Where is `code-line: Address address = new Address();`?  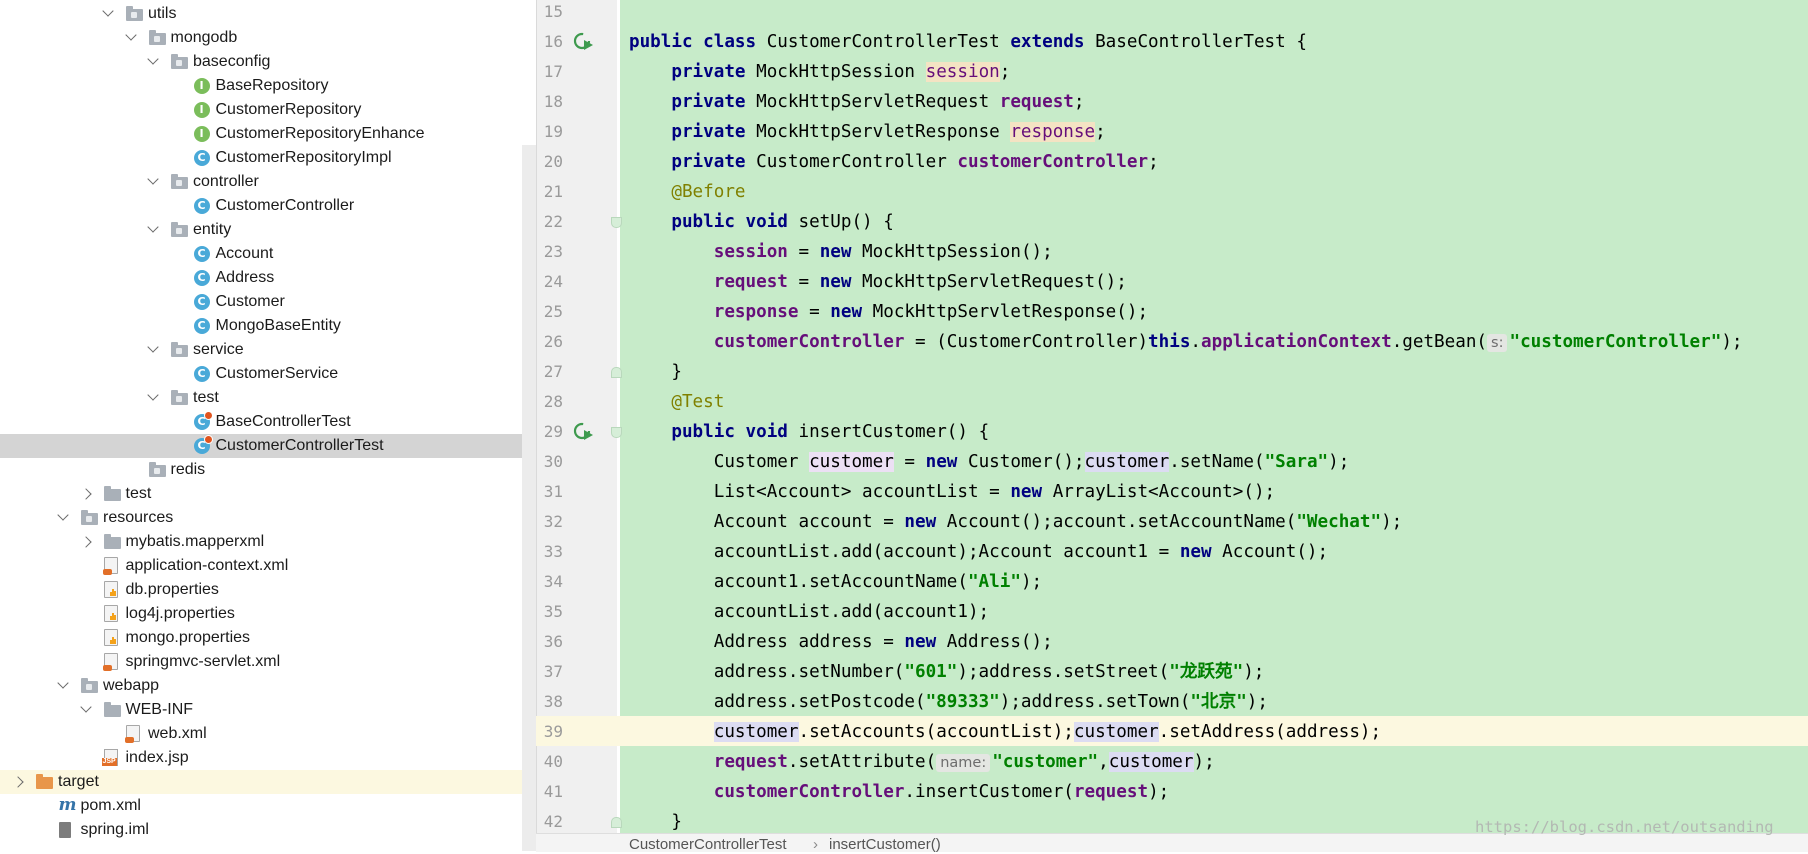
code-line: Address address = new Address(); is located at coordinates (841, 642).